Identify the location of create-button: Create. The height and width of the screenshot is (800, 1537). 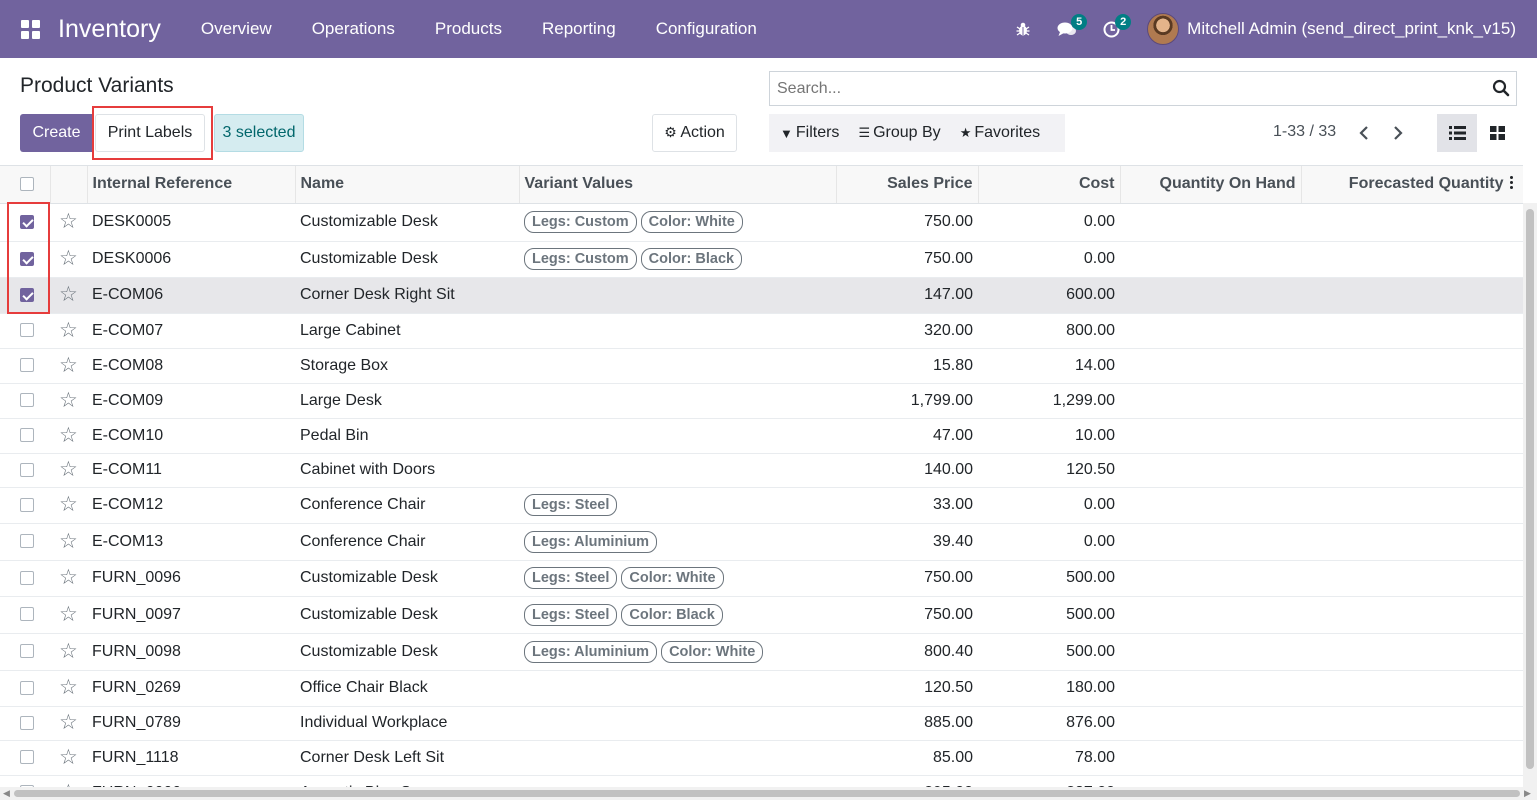
(56, 133).